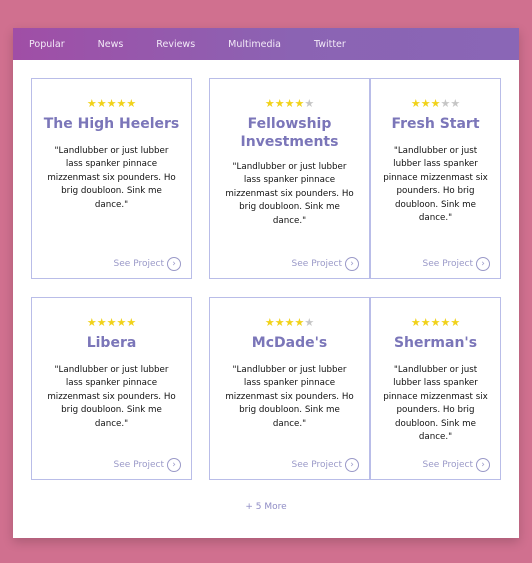  Describe the element at coordinates (47, 44) in the screenshot. I see `nav-item-popular: Popular` at that location.